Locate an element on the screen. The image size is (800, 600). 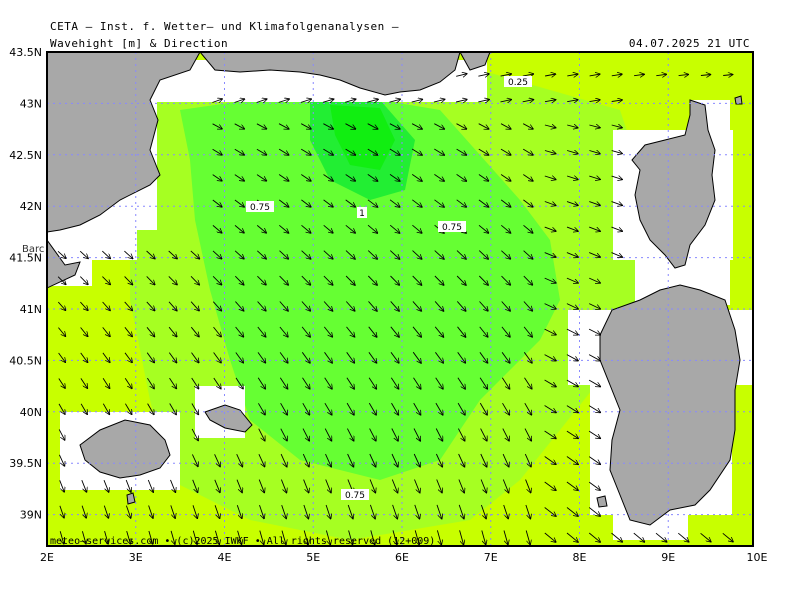
lat-tick-label: 43.5N is located at coordinates (25, 52).